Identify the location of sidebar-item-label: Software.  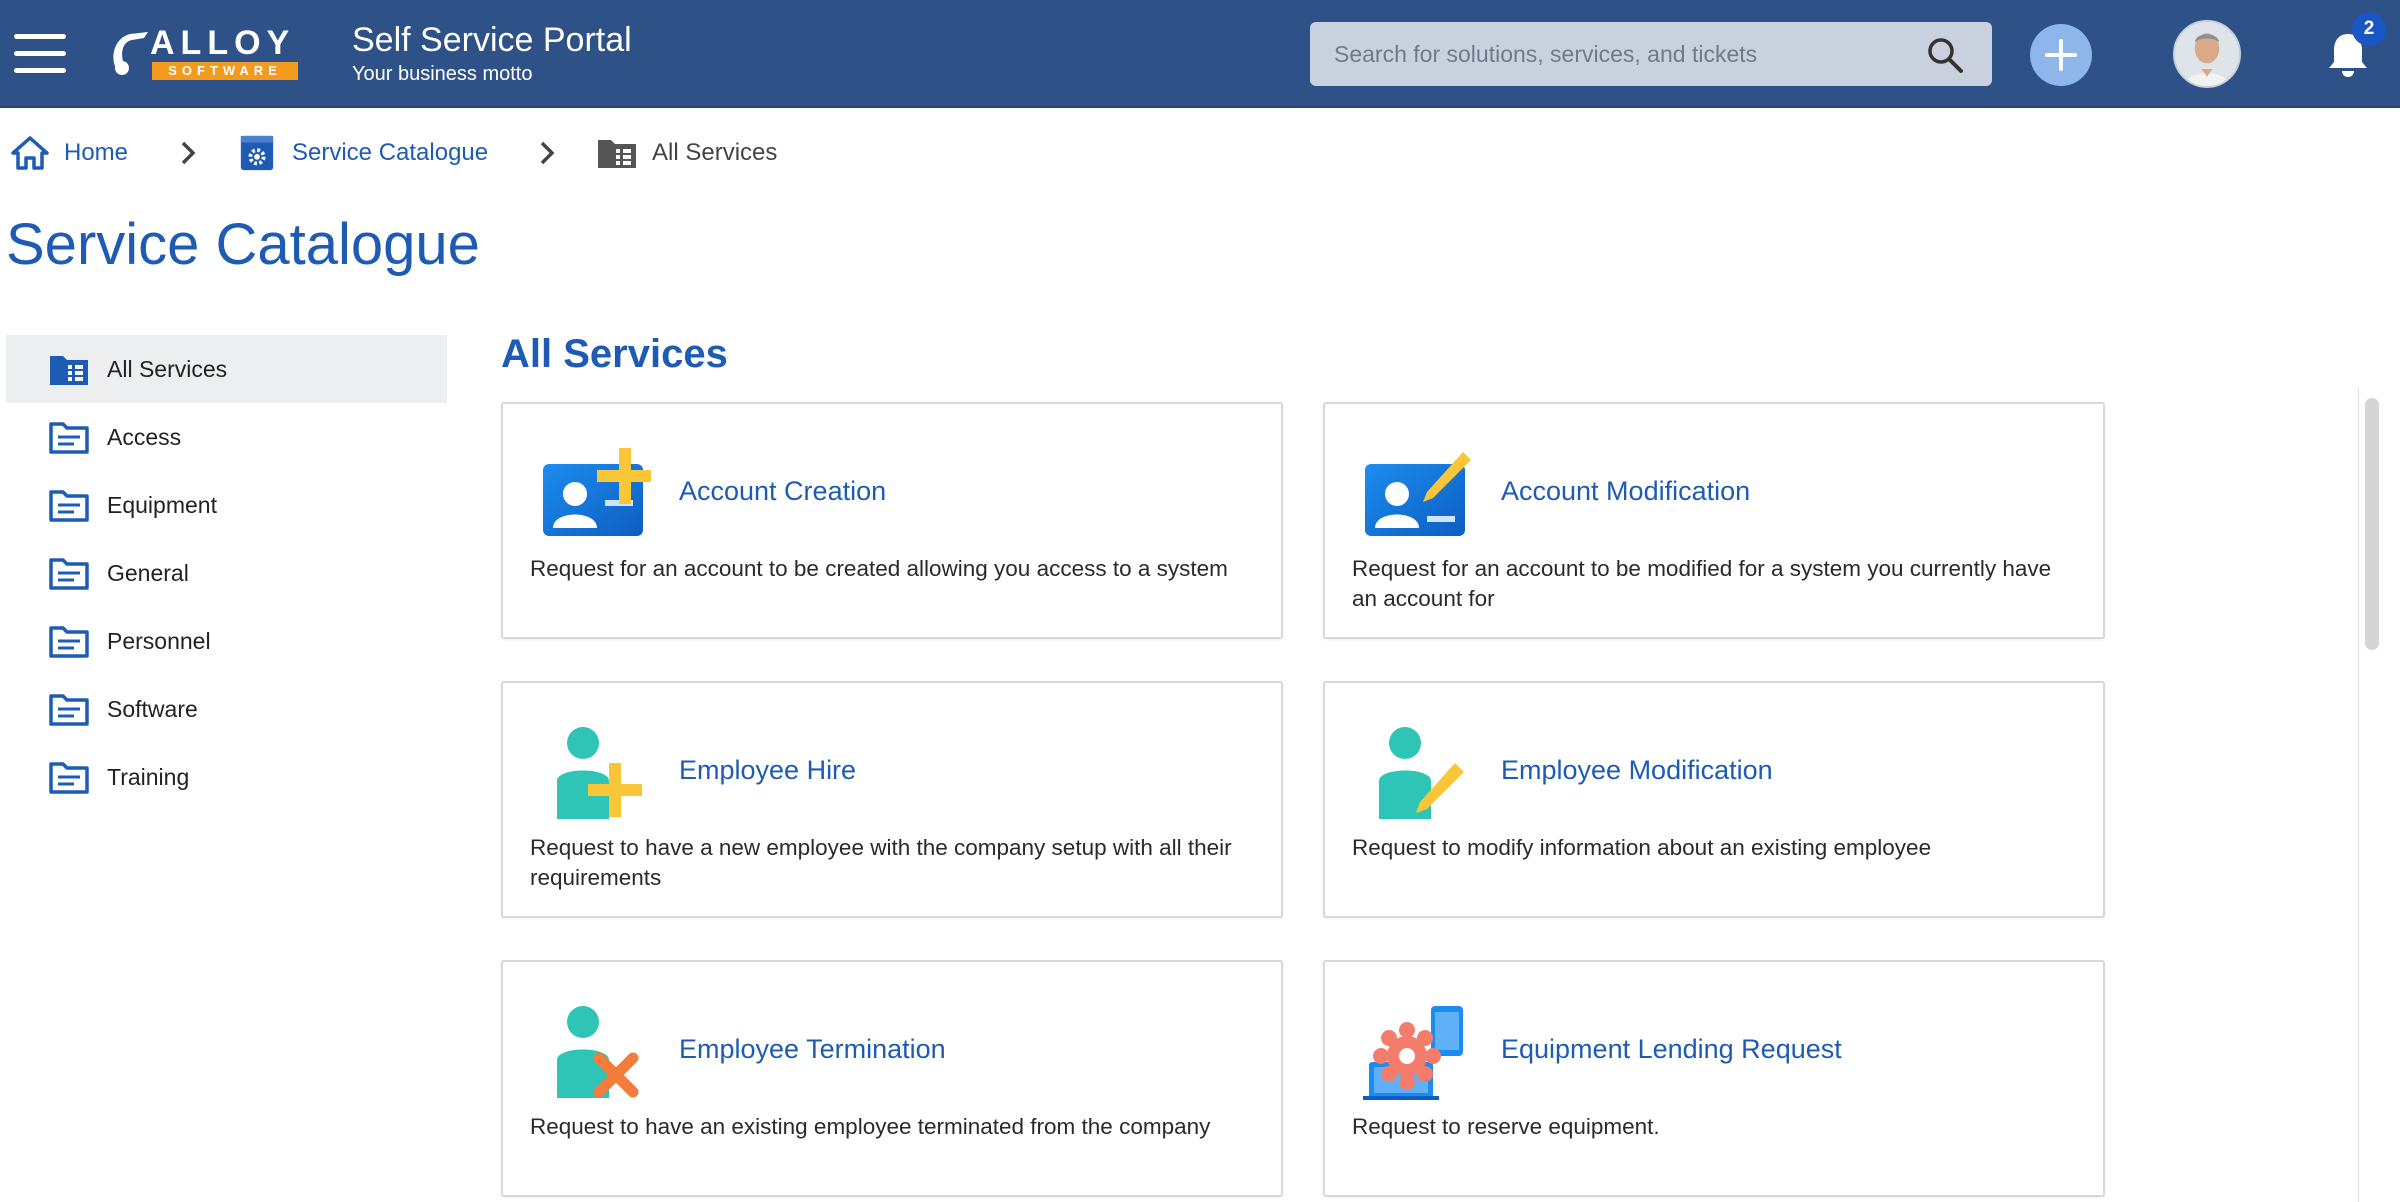
(152, 708).